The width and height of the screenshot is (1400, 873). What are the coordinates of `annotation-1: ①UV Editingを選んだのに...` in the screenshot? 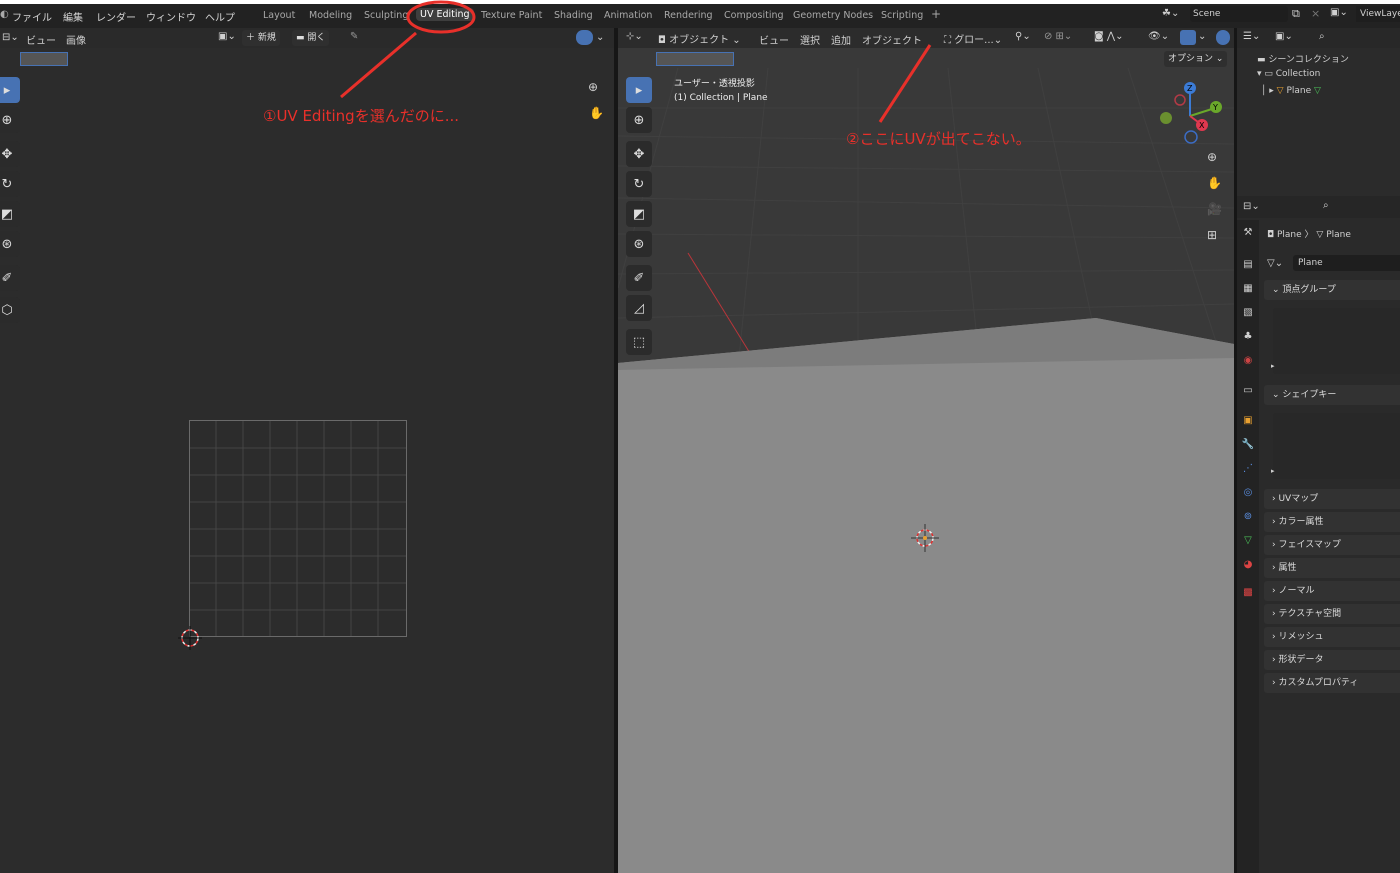 It's located at (361, 116).